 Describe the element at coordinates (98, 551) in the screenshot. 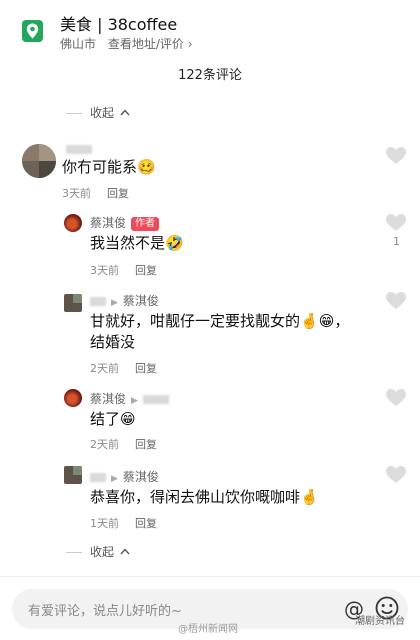

I see `collapse-button-bottom: 收起` at that location.